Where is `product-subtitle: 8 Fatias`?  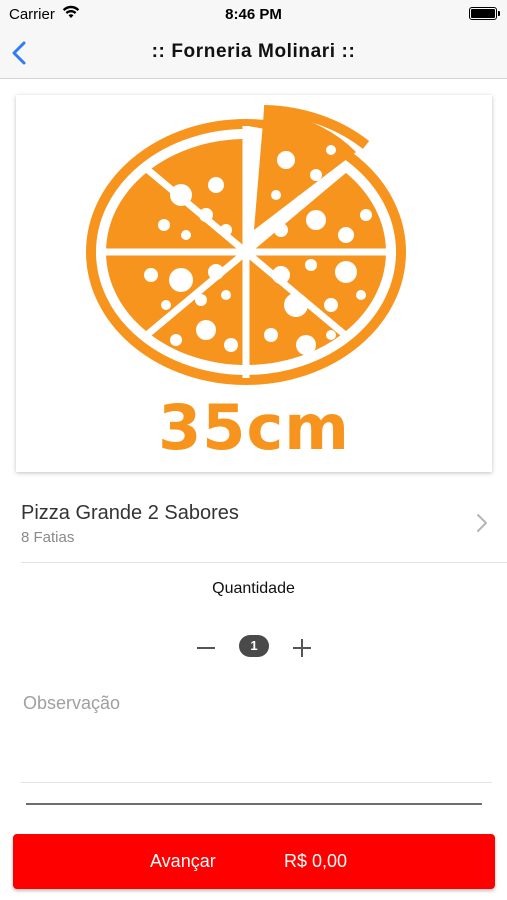
product-subtitle: 8 Fatias is located at coordinates (48, 537).